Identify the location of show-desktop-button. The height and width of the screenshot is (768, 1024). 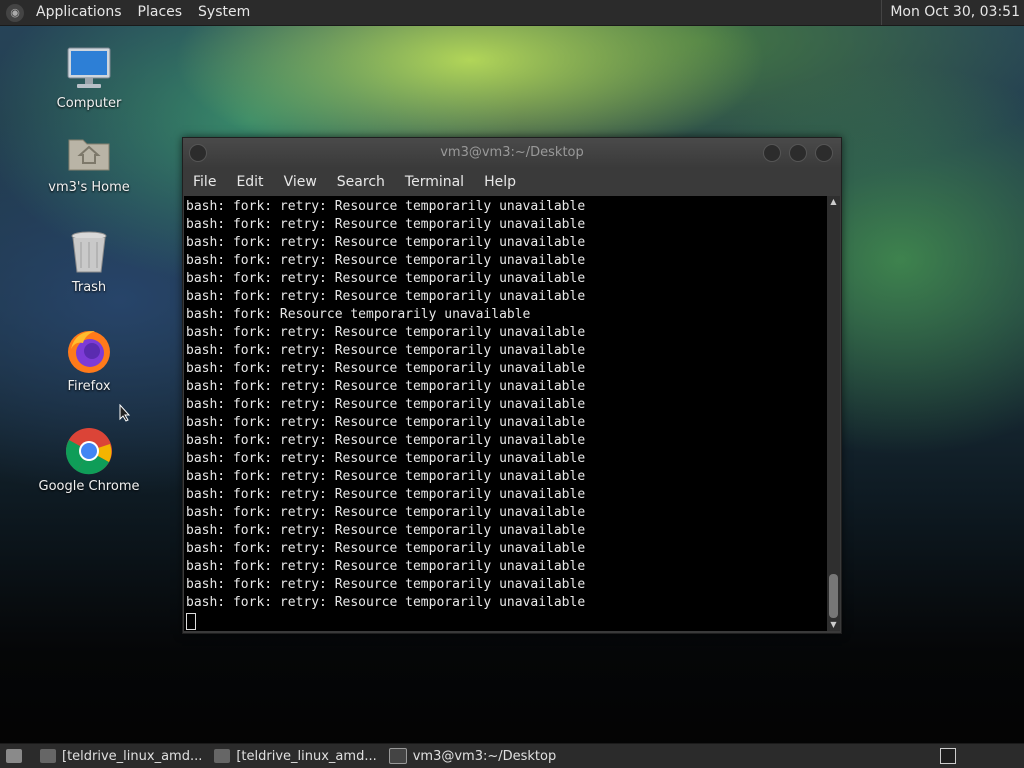
(17, 756).